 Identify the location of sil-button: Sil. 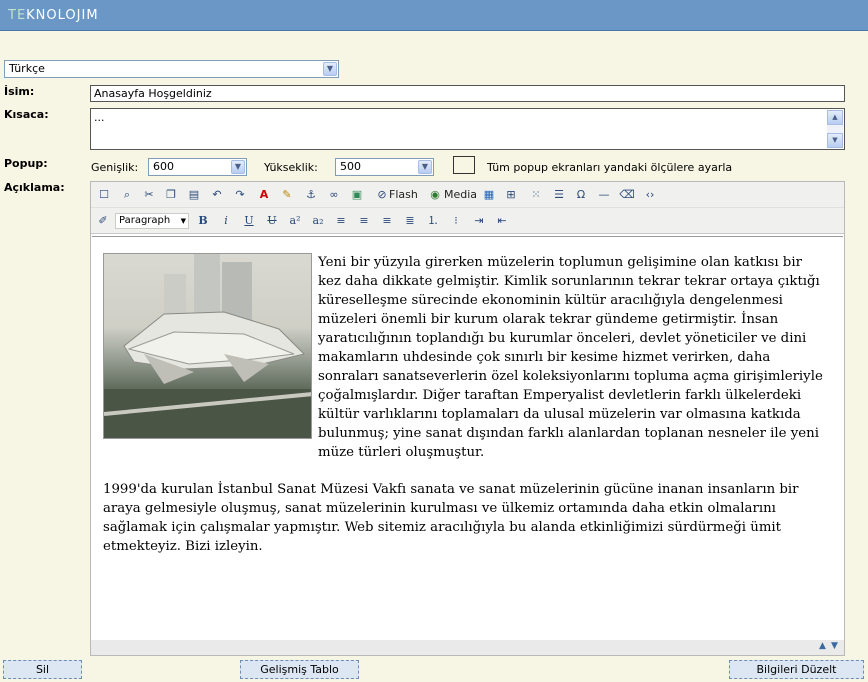
(42, 669).